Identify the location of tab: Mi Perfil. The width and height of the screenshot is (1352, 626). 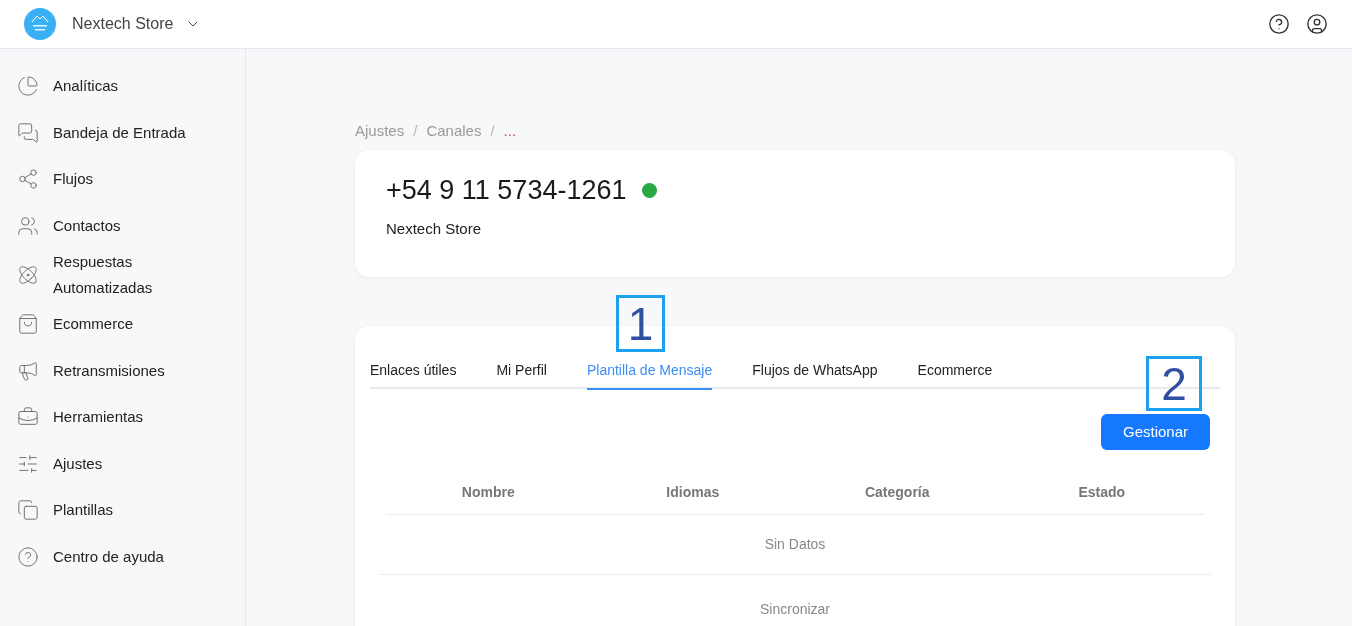
(521, 375).